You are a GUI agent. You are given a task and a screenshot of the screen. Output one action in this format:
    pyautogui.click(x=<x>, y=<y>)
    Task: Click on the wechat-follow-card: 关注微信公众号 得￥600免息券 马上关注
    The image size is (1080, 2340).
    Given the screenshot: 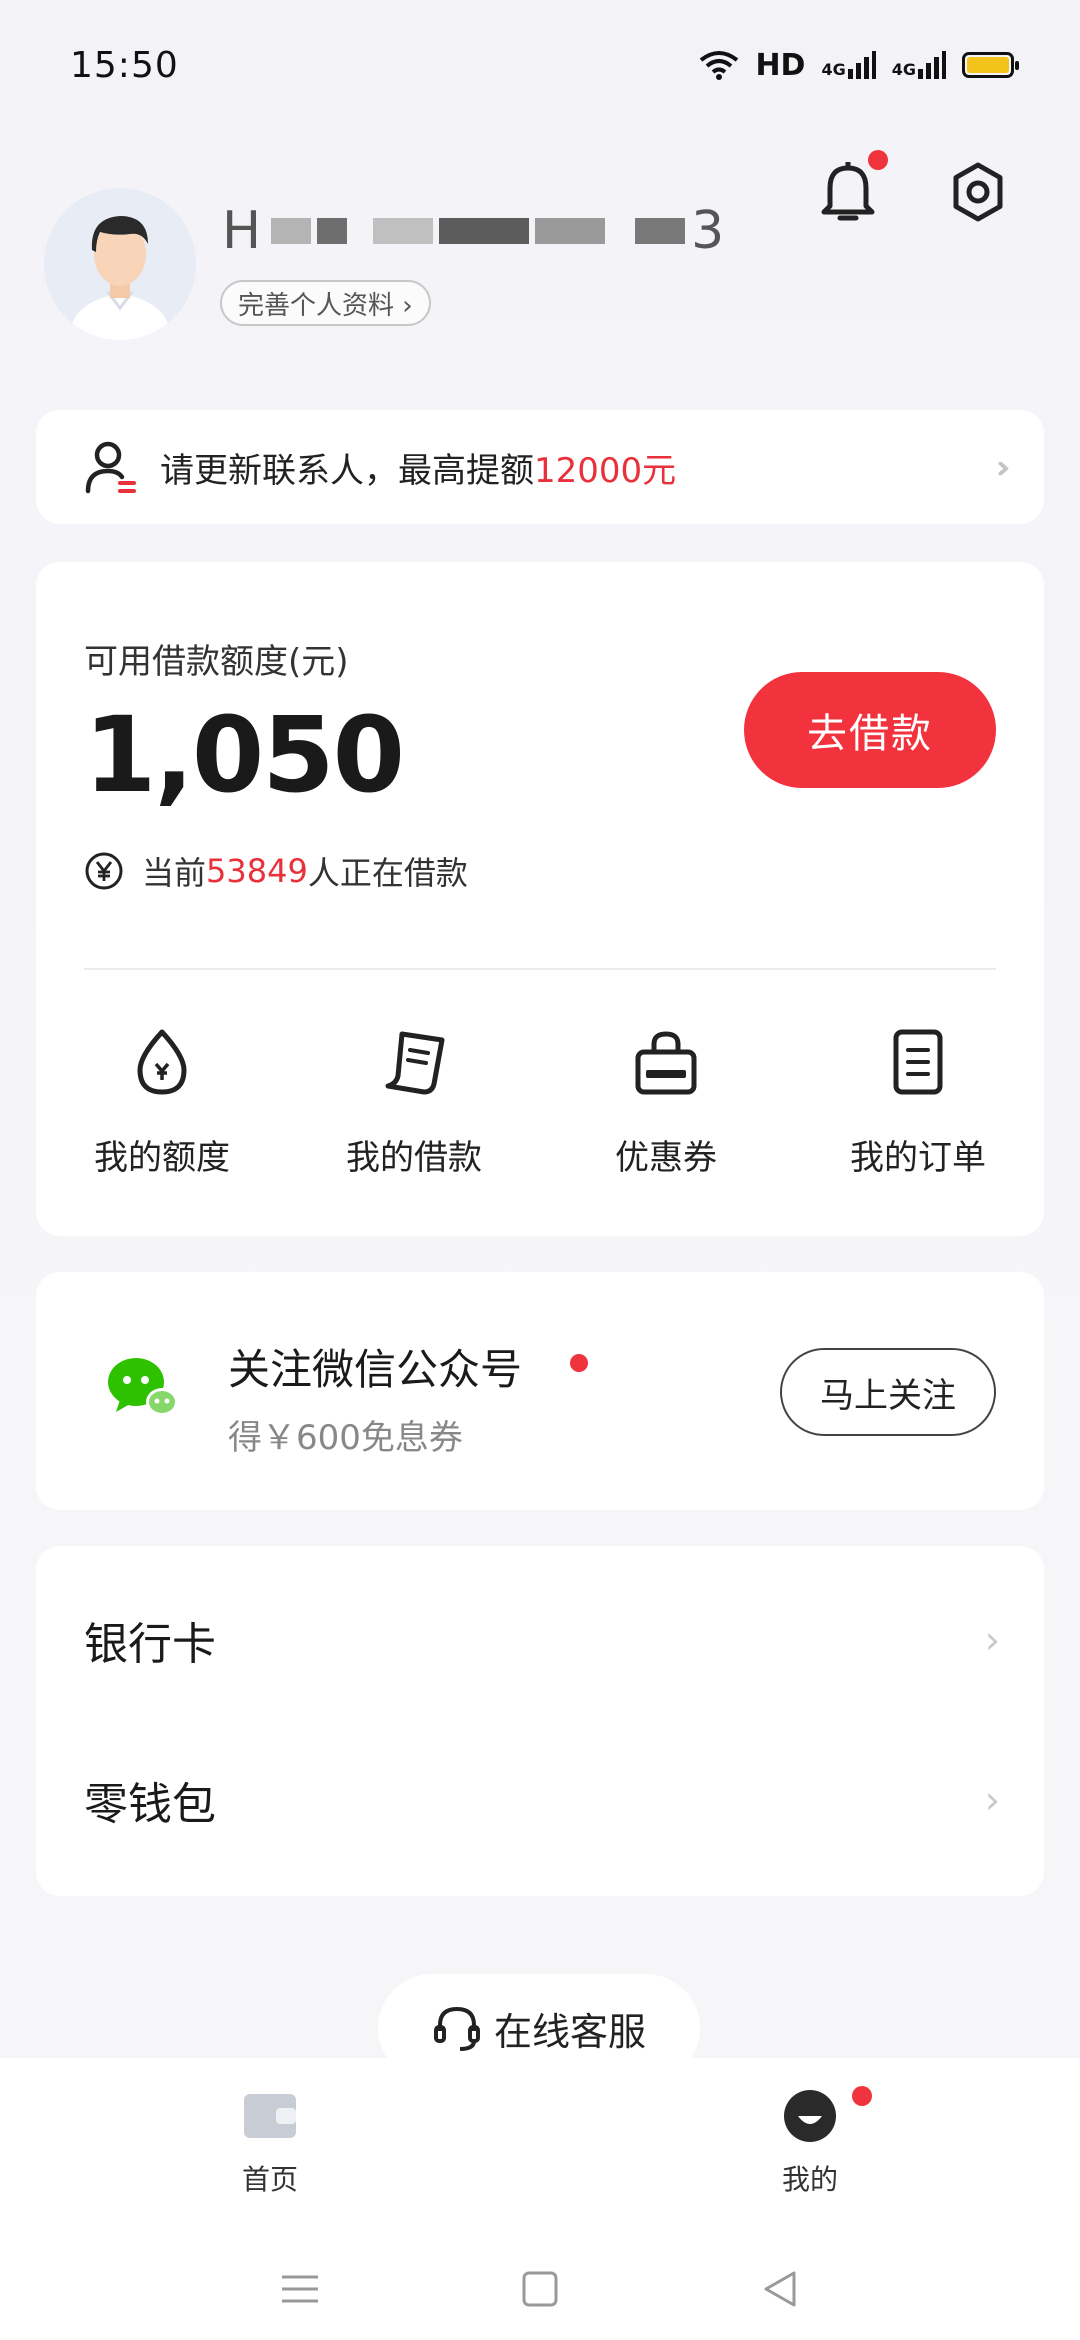 What is the action you would take?
    pyautogui.click(x=540, y=1391)
    